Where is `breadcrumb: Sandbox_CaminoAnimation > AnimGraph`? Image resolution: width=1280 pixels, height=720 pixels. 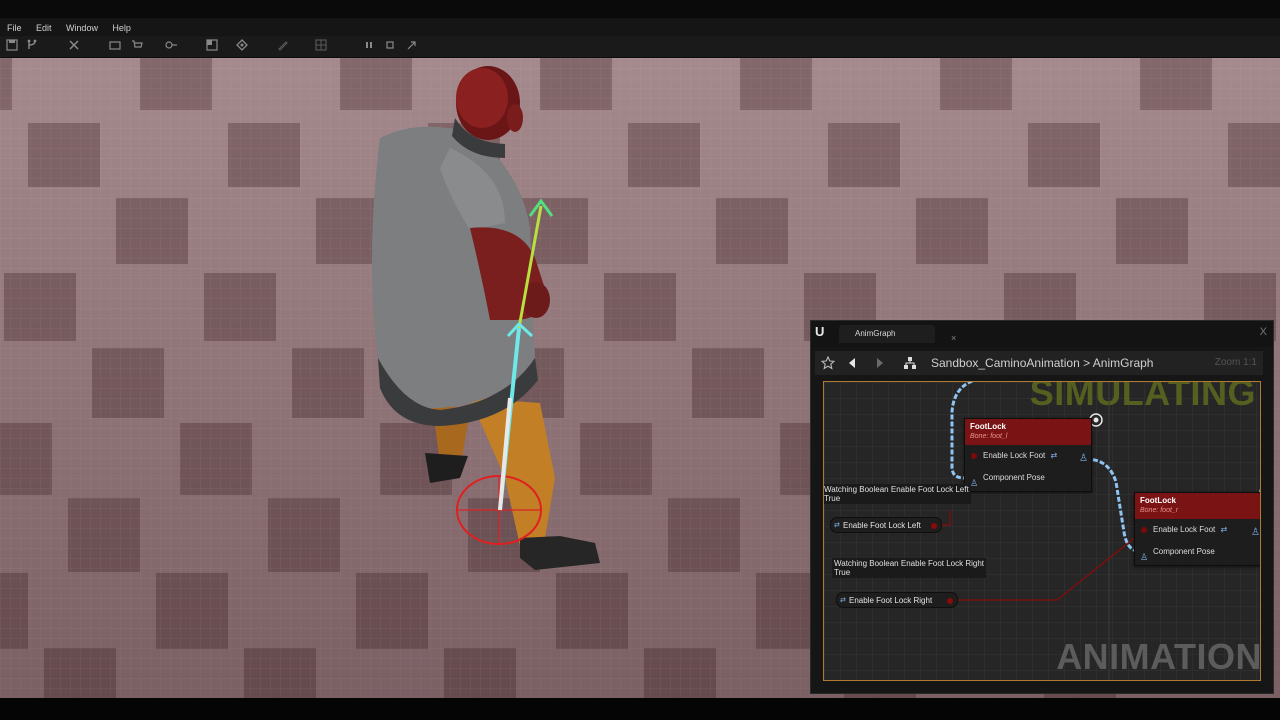 breadcrumb: Sandbox_CaminoAnimation > AnimGraph is located at coordinates (1042, 363).